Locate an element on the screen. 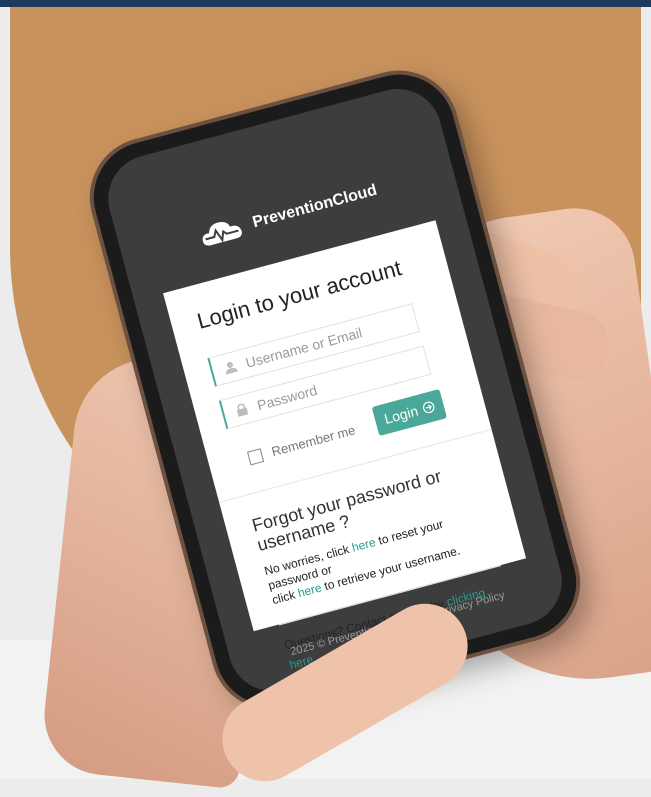 The height and width of the screenshot is (797, 651). brand-name: PreventionCloud is located at coordinates (314, 206).